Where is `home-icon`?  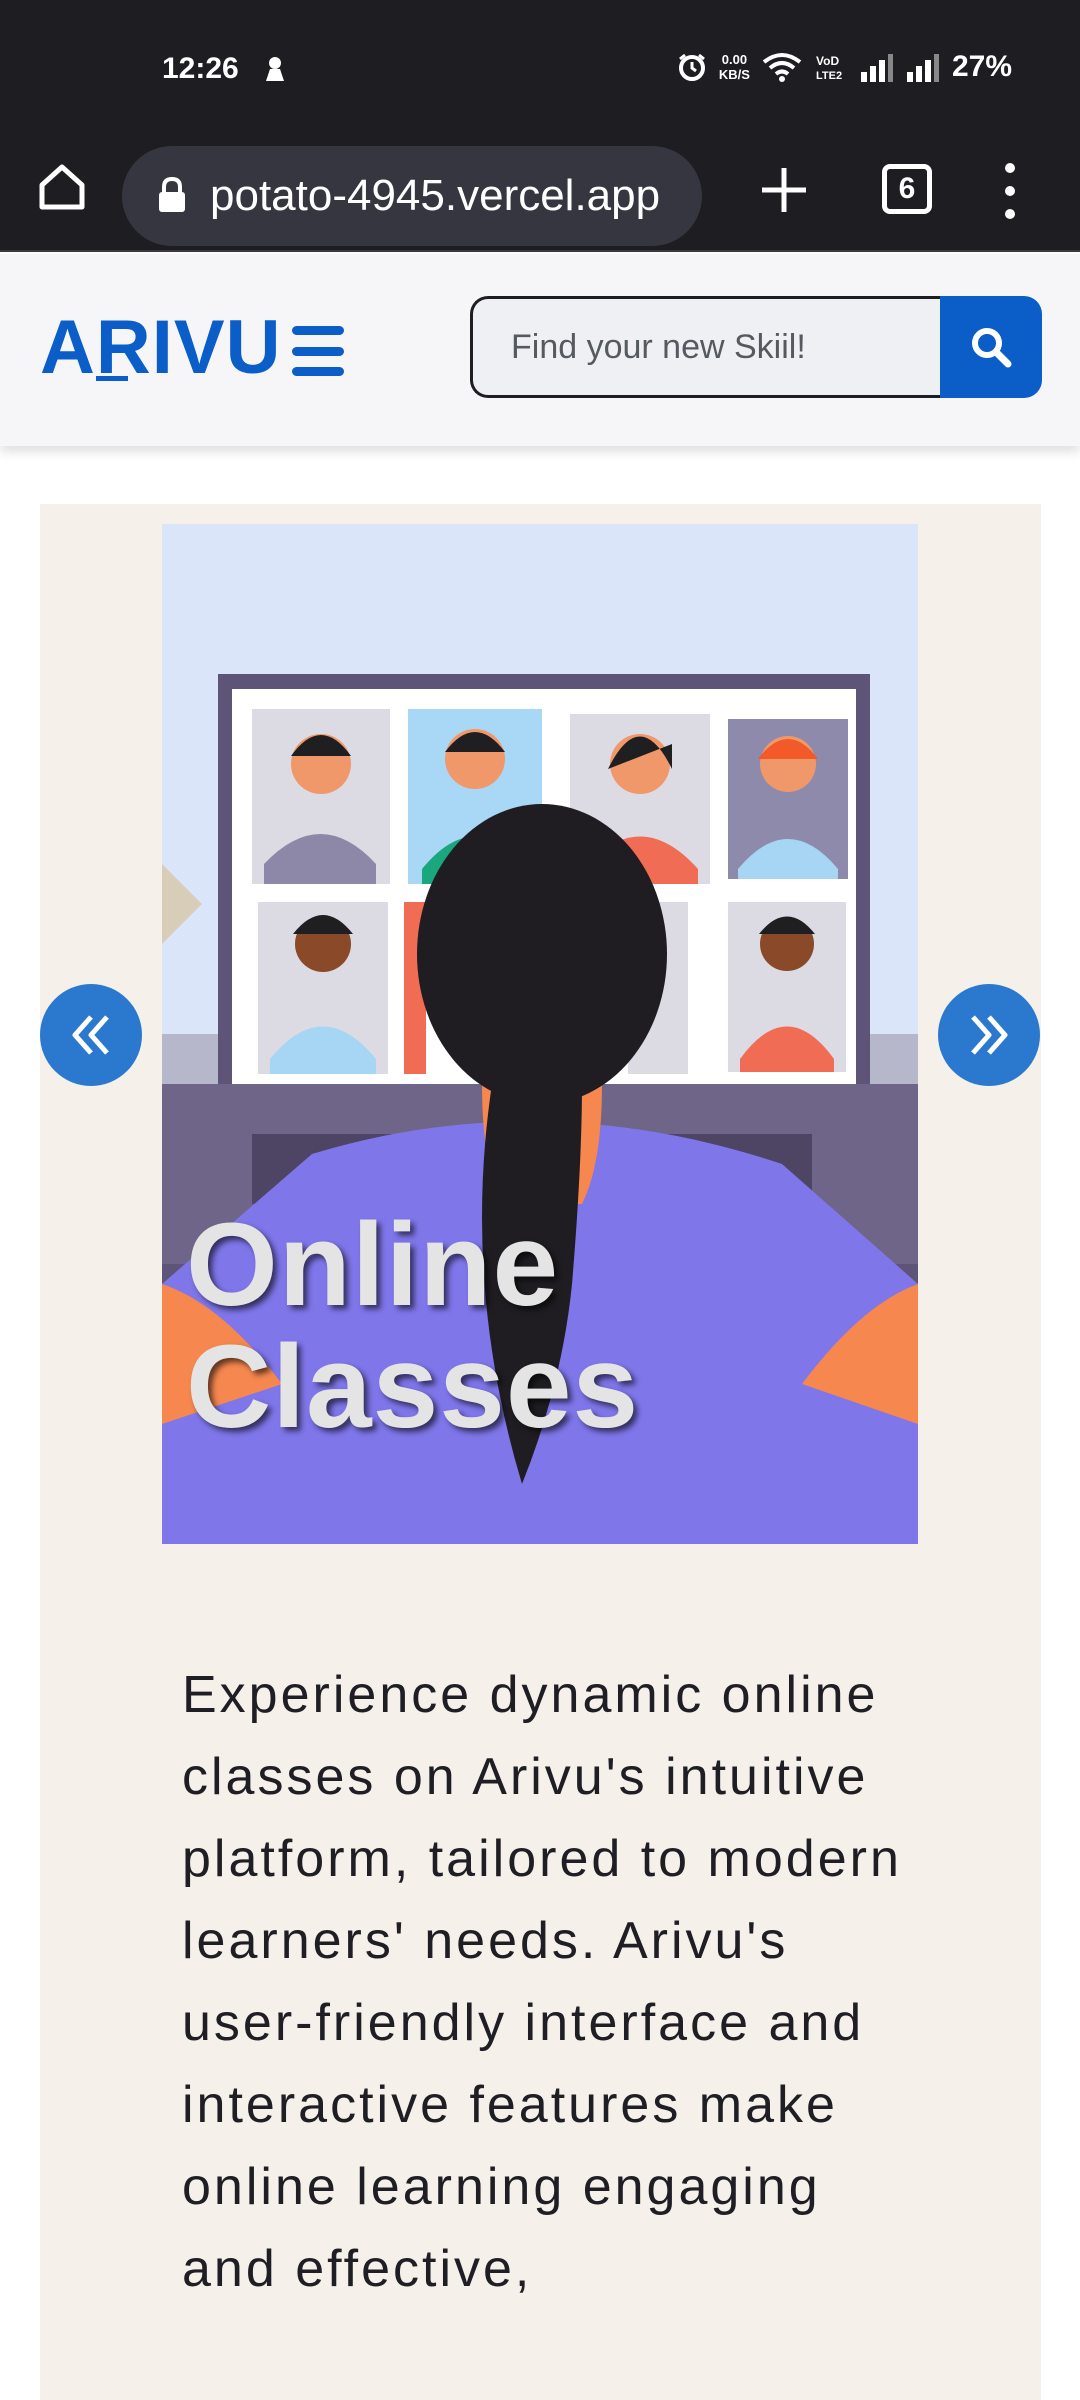 home-icon is located at coordinates (62, 187).